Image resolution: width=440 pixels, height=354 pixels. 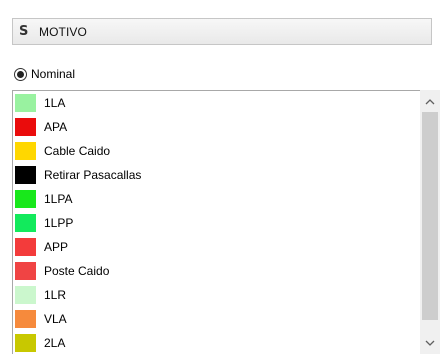 I want to click on list-item-label: APP, so click(x=56, y=247).